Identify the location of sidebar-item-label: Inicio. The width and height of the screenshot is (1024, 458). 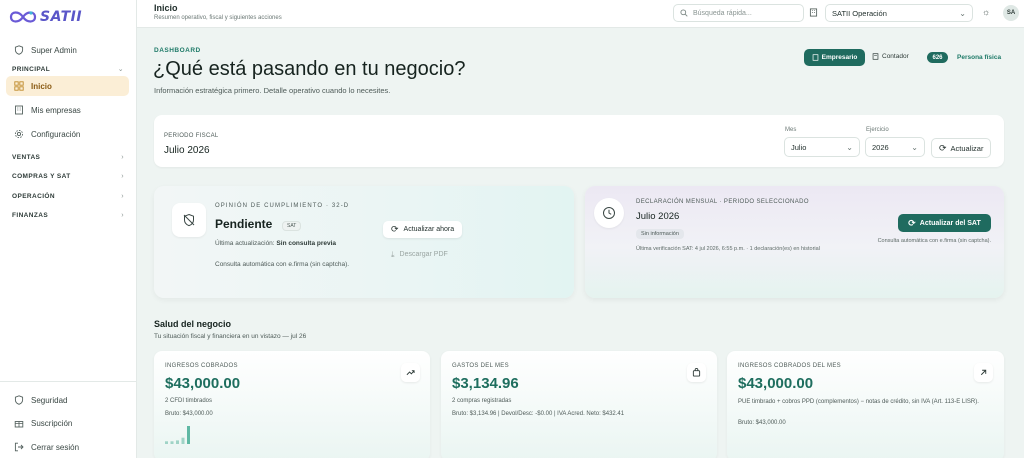
(41, 86).